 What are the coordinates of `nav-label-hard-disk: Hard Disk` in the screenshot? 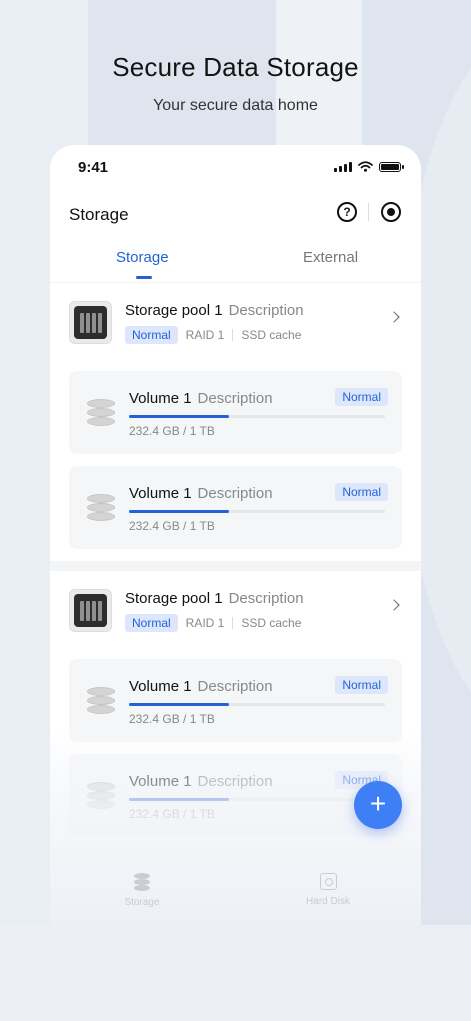 It's located at (328, 901).